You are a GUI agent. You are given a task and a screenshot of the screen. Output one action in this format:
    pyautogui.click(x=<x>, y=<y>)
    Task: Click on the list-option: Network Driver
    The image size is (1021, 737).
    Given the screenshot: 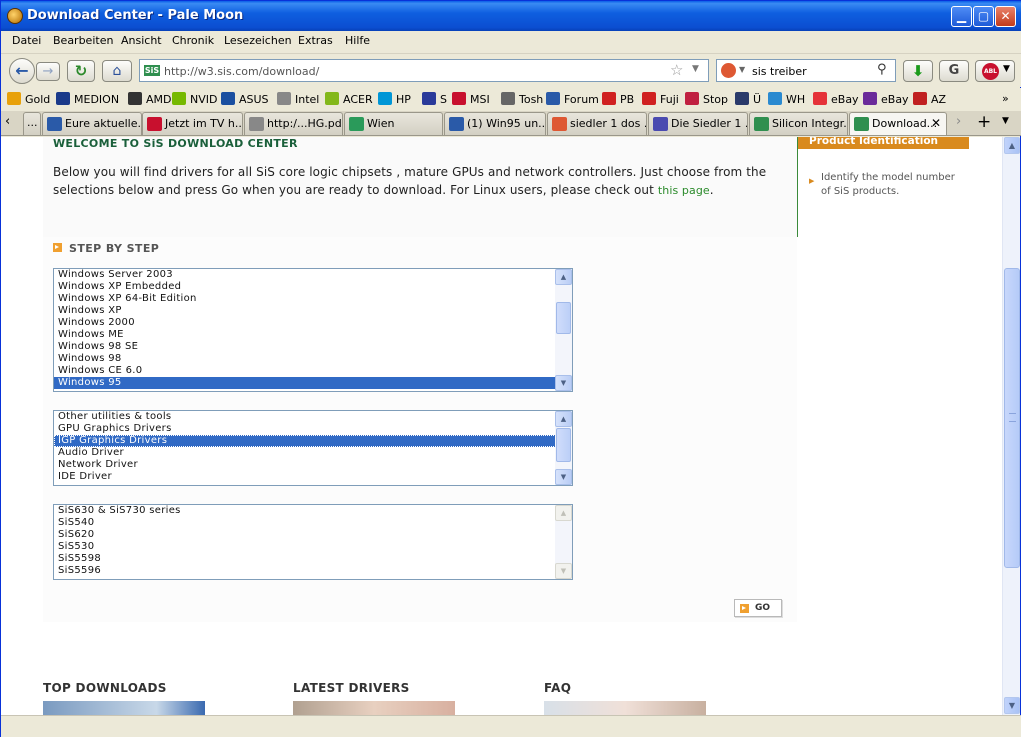 What is the action you would take?
    pyautogui.click(x=313, y=465)
    